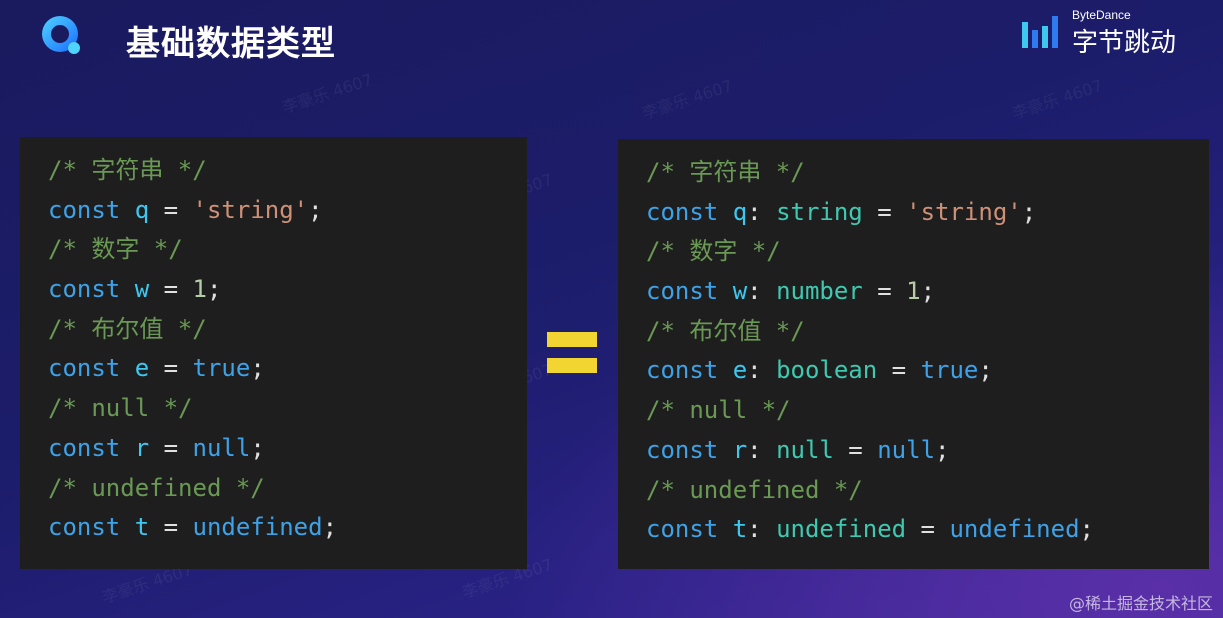 The width and height of the screenshot is (1223, 618). Describe the element at coordinates (287, 409) in the screenshot. I see `code-line: /* null */` at that location.